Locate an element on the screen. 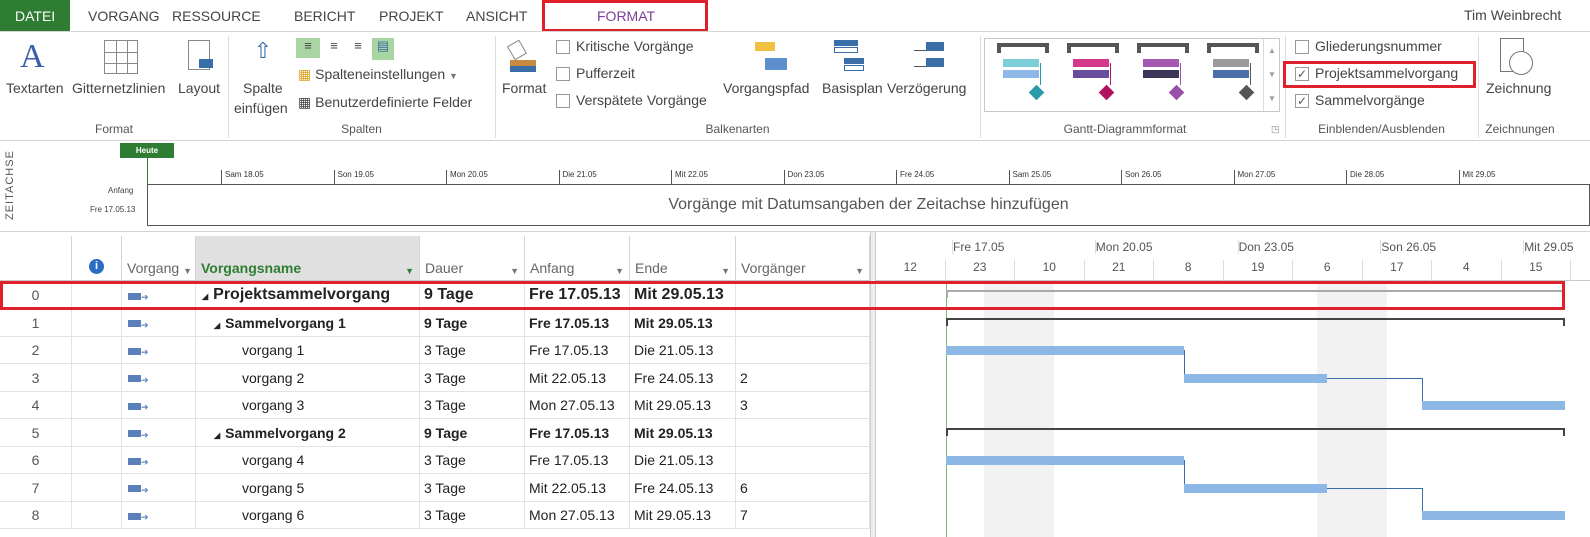 The image size is (1590, 537). anfang-header: Anfang ▼ is located at coordinates (577, 258).